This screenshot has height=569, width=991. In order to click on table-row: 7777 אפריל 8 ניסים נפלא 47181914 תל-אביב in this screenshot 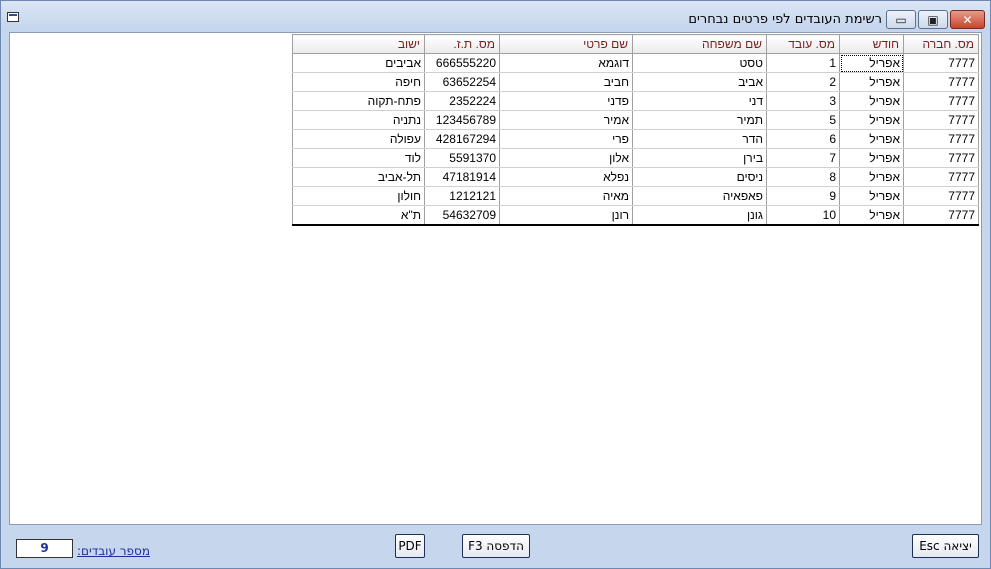, I will do `click(635, 177)`.